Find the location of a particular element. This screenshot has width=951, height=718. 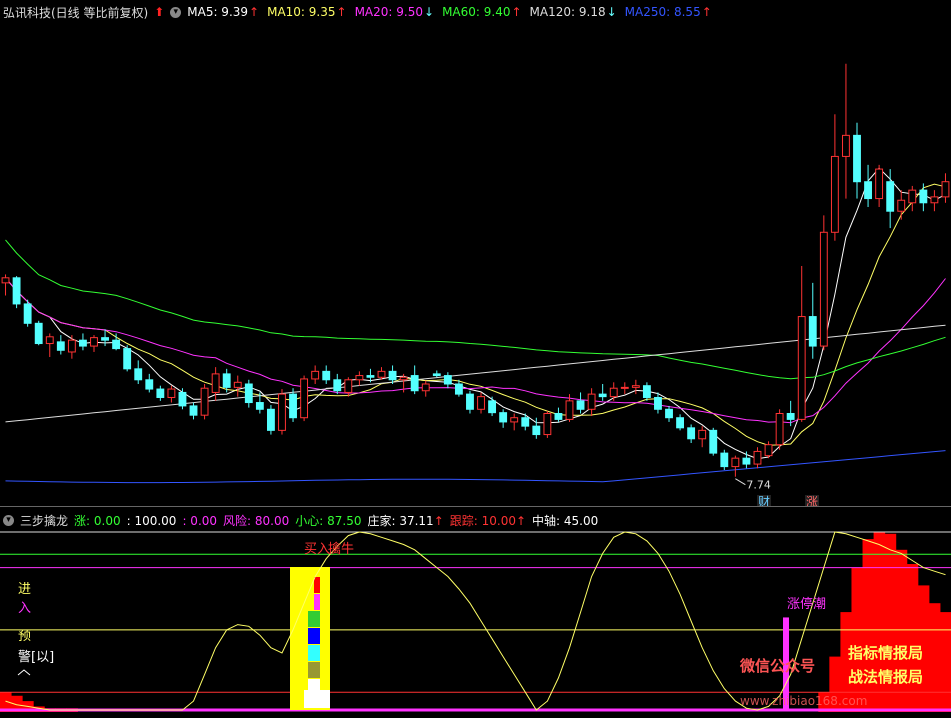

indicator-value: 涨: 0.00 is located at coordinates (97, 520).